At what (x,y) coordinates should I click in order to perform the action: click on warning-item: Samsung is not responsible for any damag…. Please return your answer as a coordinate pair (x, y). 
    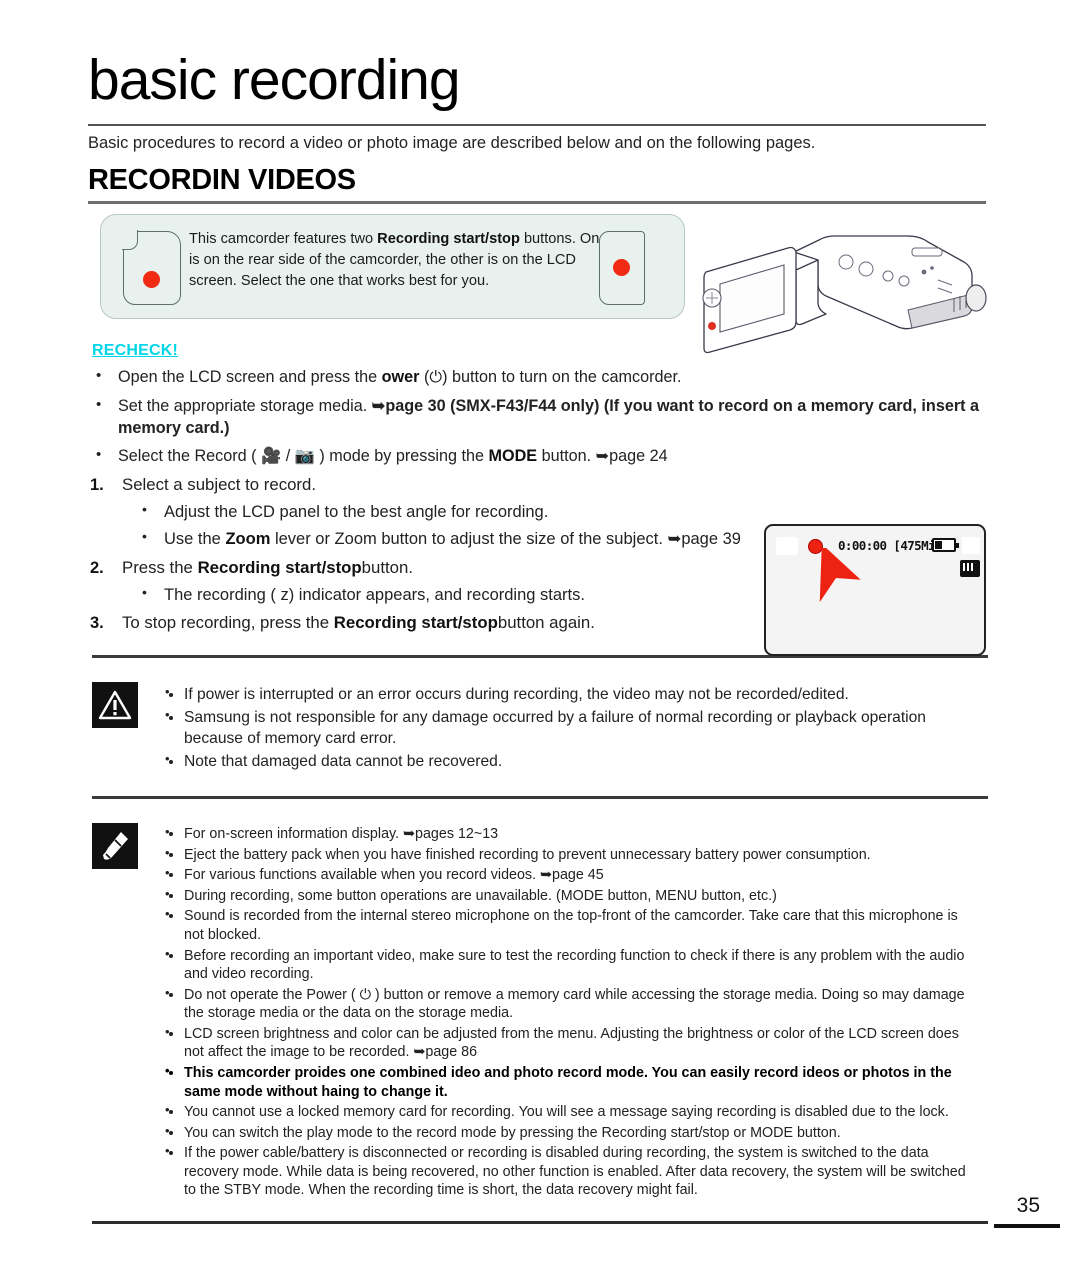
    Looking at the image, I should click on (571, 728).